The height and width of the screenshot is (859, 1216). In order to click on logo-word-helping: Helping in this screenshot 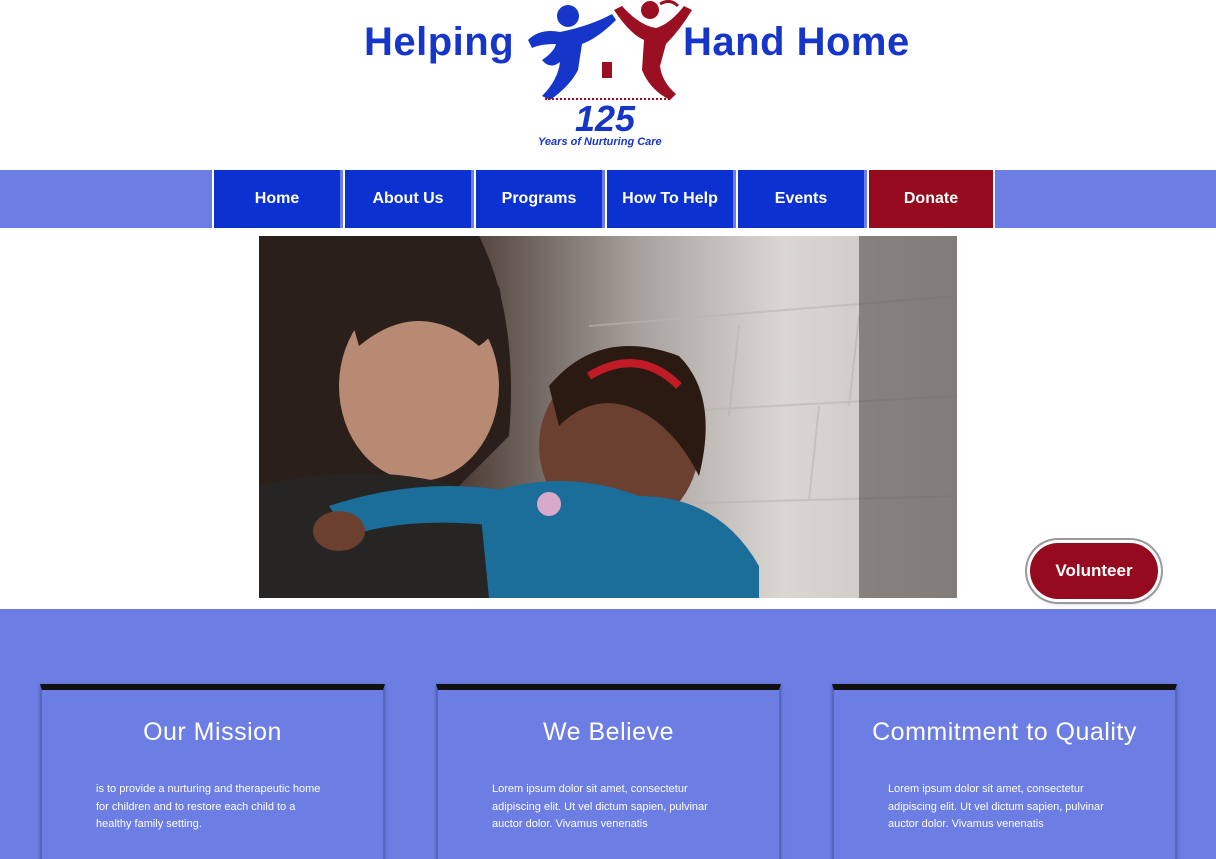, I will do `click(439, 42)`.